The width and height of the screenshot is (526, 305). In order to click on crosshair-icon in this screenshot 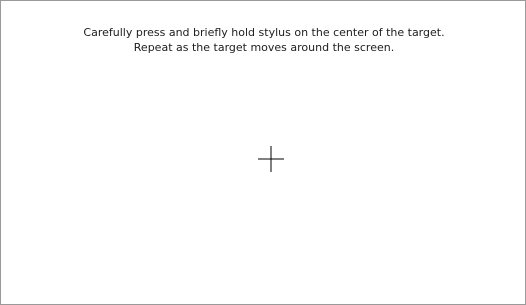, I will do `click(271, 159)`.